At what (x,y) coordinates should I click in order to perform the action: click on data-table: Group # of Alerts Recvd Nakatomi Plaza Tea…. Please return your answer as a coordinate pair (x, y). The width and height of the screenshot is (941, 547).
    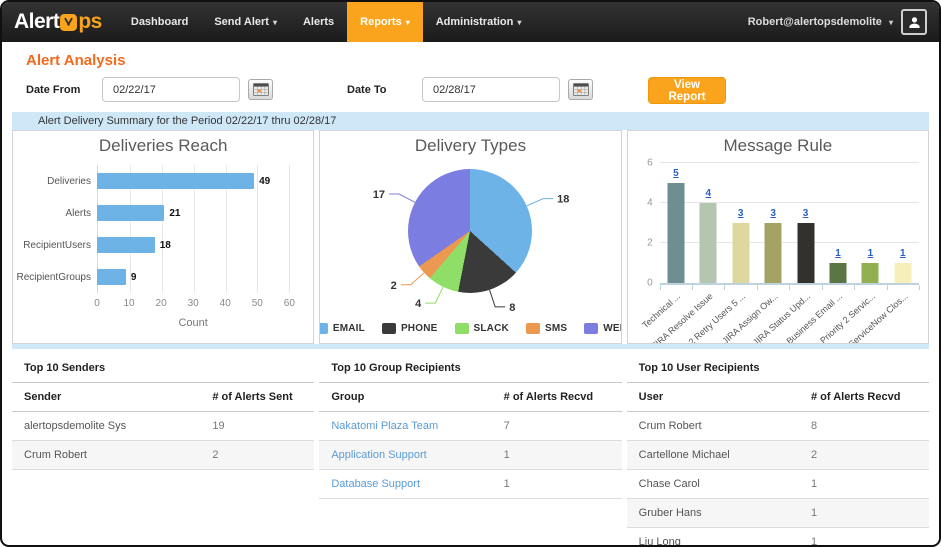
    Looking at the image, I should click on (470, 441).